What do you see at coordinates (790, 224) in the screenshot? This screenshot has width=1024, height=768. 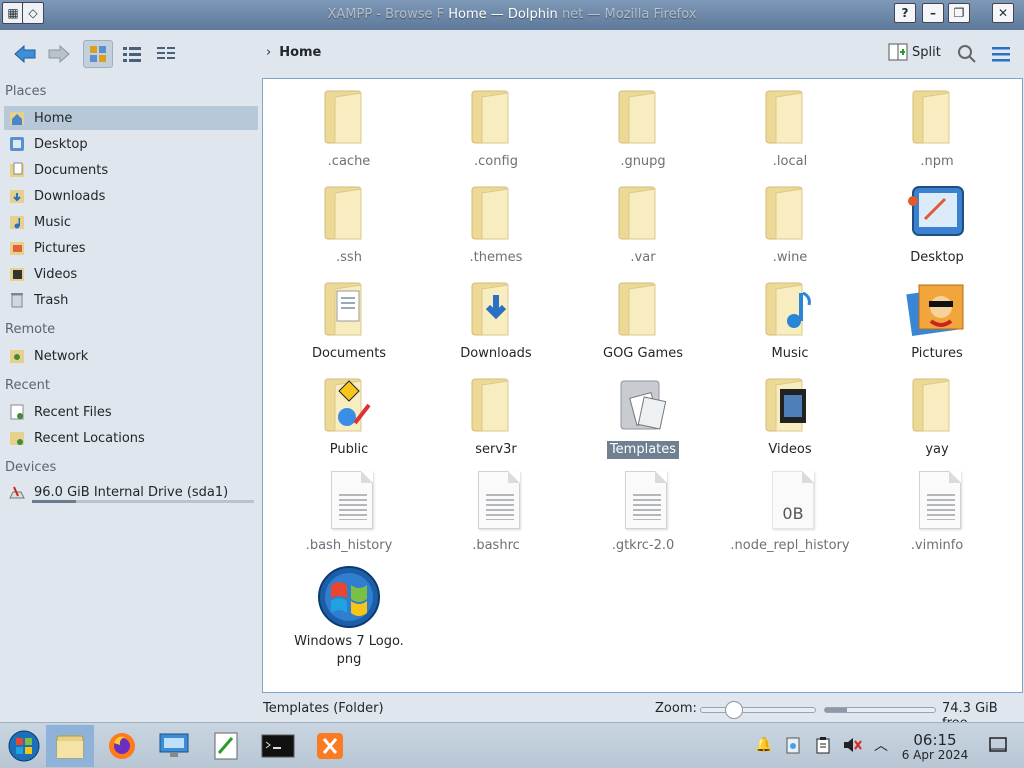 I see `file-item-wine: .wine` at bounding box center [790, 224].